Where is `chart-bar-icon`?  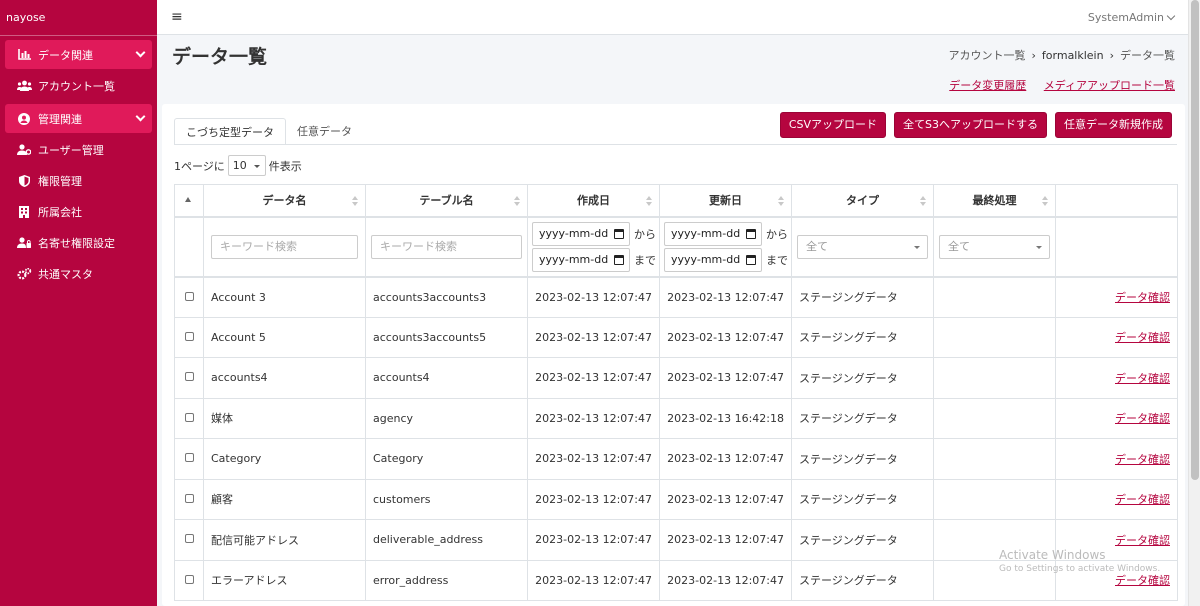
chart-bar-icon is located at coordinates (24, 54).